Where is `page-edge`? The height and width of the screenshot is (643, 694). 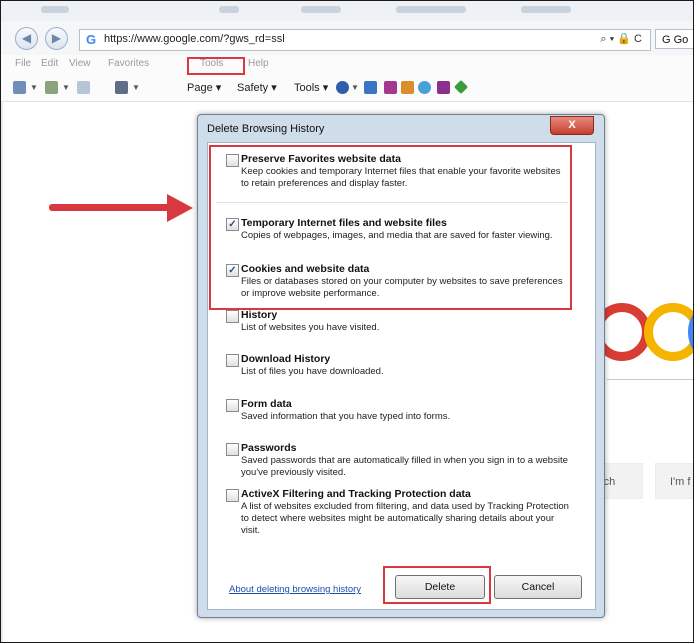 page-edge is located at coordinates (2, 371).